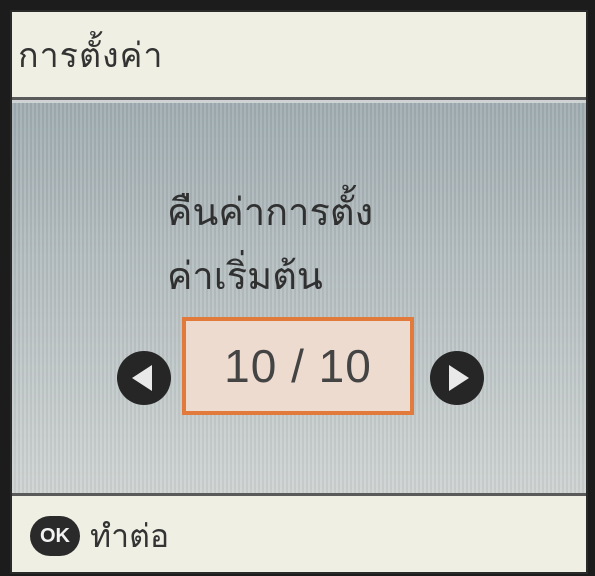 The height and width of the screenshot is (576, 595). What do you see at coordinates (299, 56) in the screenshot?
I see `title-bar: การตั้งค่า` at bounding box center [299, 56].